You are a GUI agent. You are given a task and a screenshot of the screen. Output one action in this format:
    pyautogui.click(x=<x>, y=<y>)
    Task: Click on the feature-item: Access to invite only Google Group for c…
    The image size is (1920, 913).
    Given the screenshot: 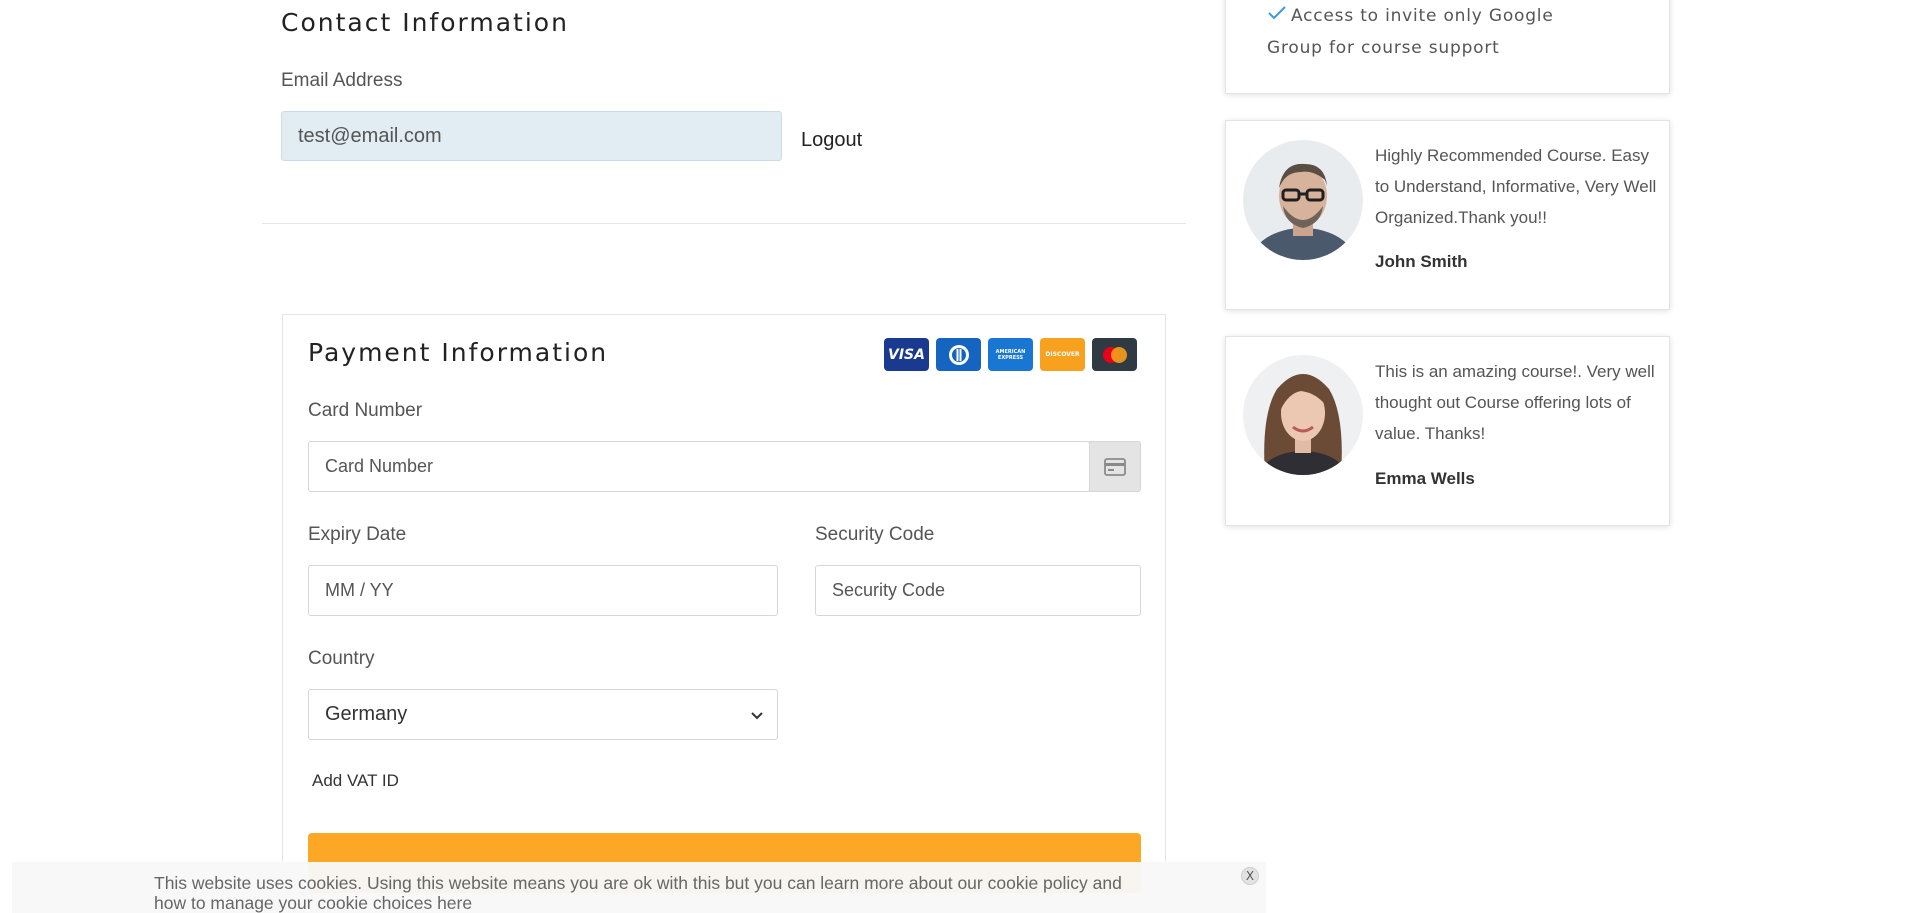 What is the action you would take?
    pyautogui.click(x=1417, y=32)
    